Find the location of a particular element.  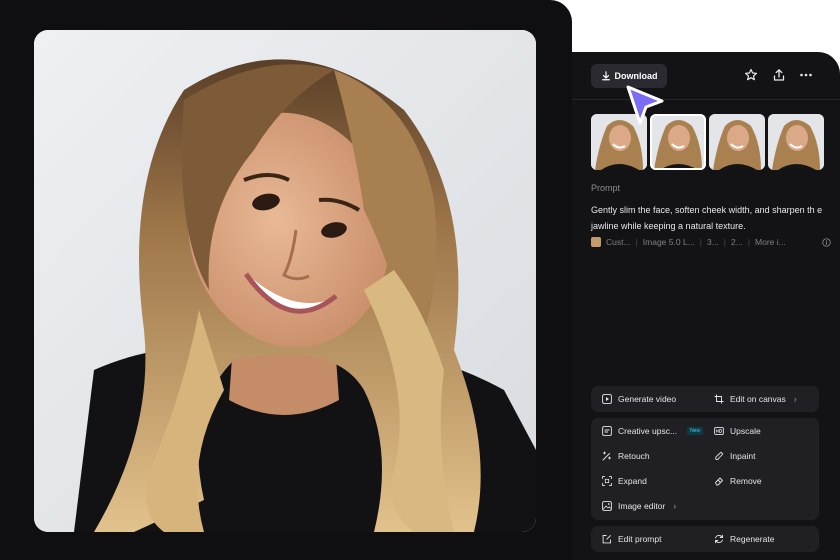

creative-upscale-button: Creative upsc... New is located at coordinates (653, 431).